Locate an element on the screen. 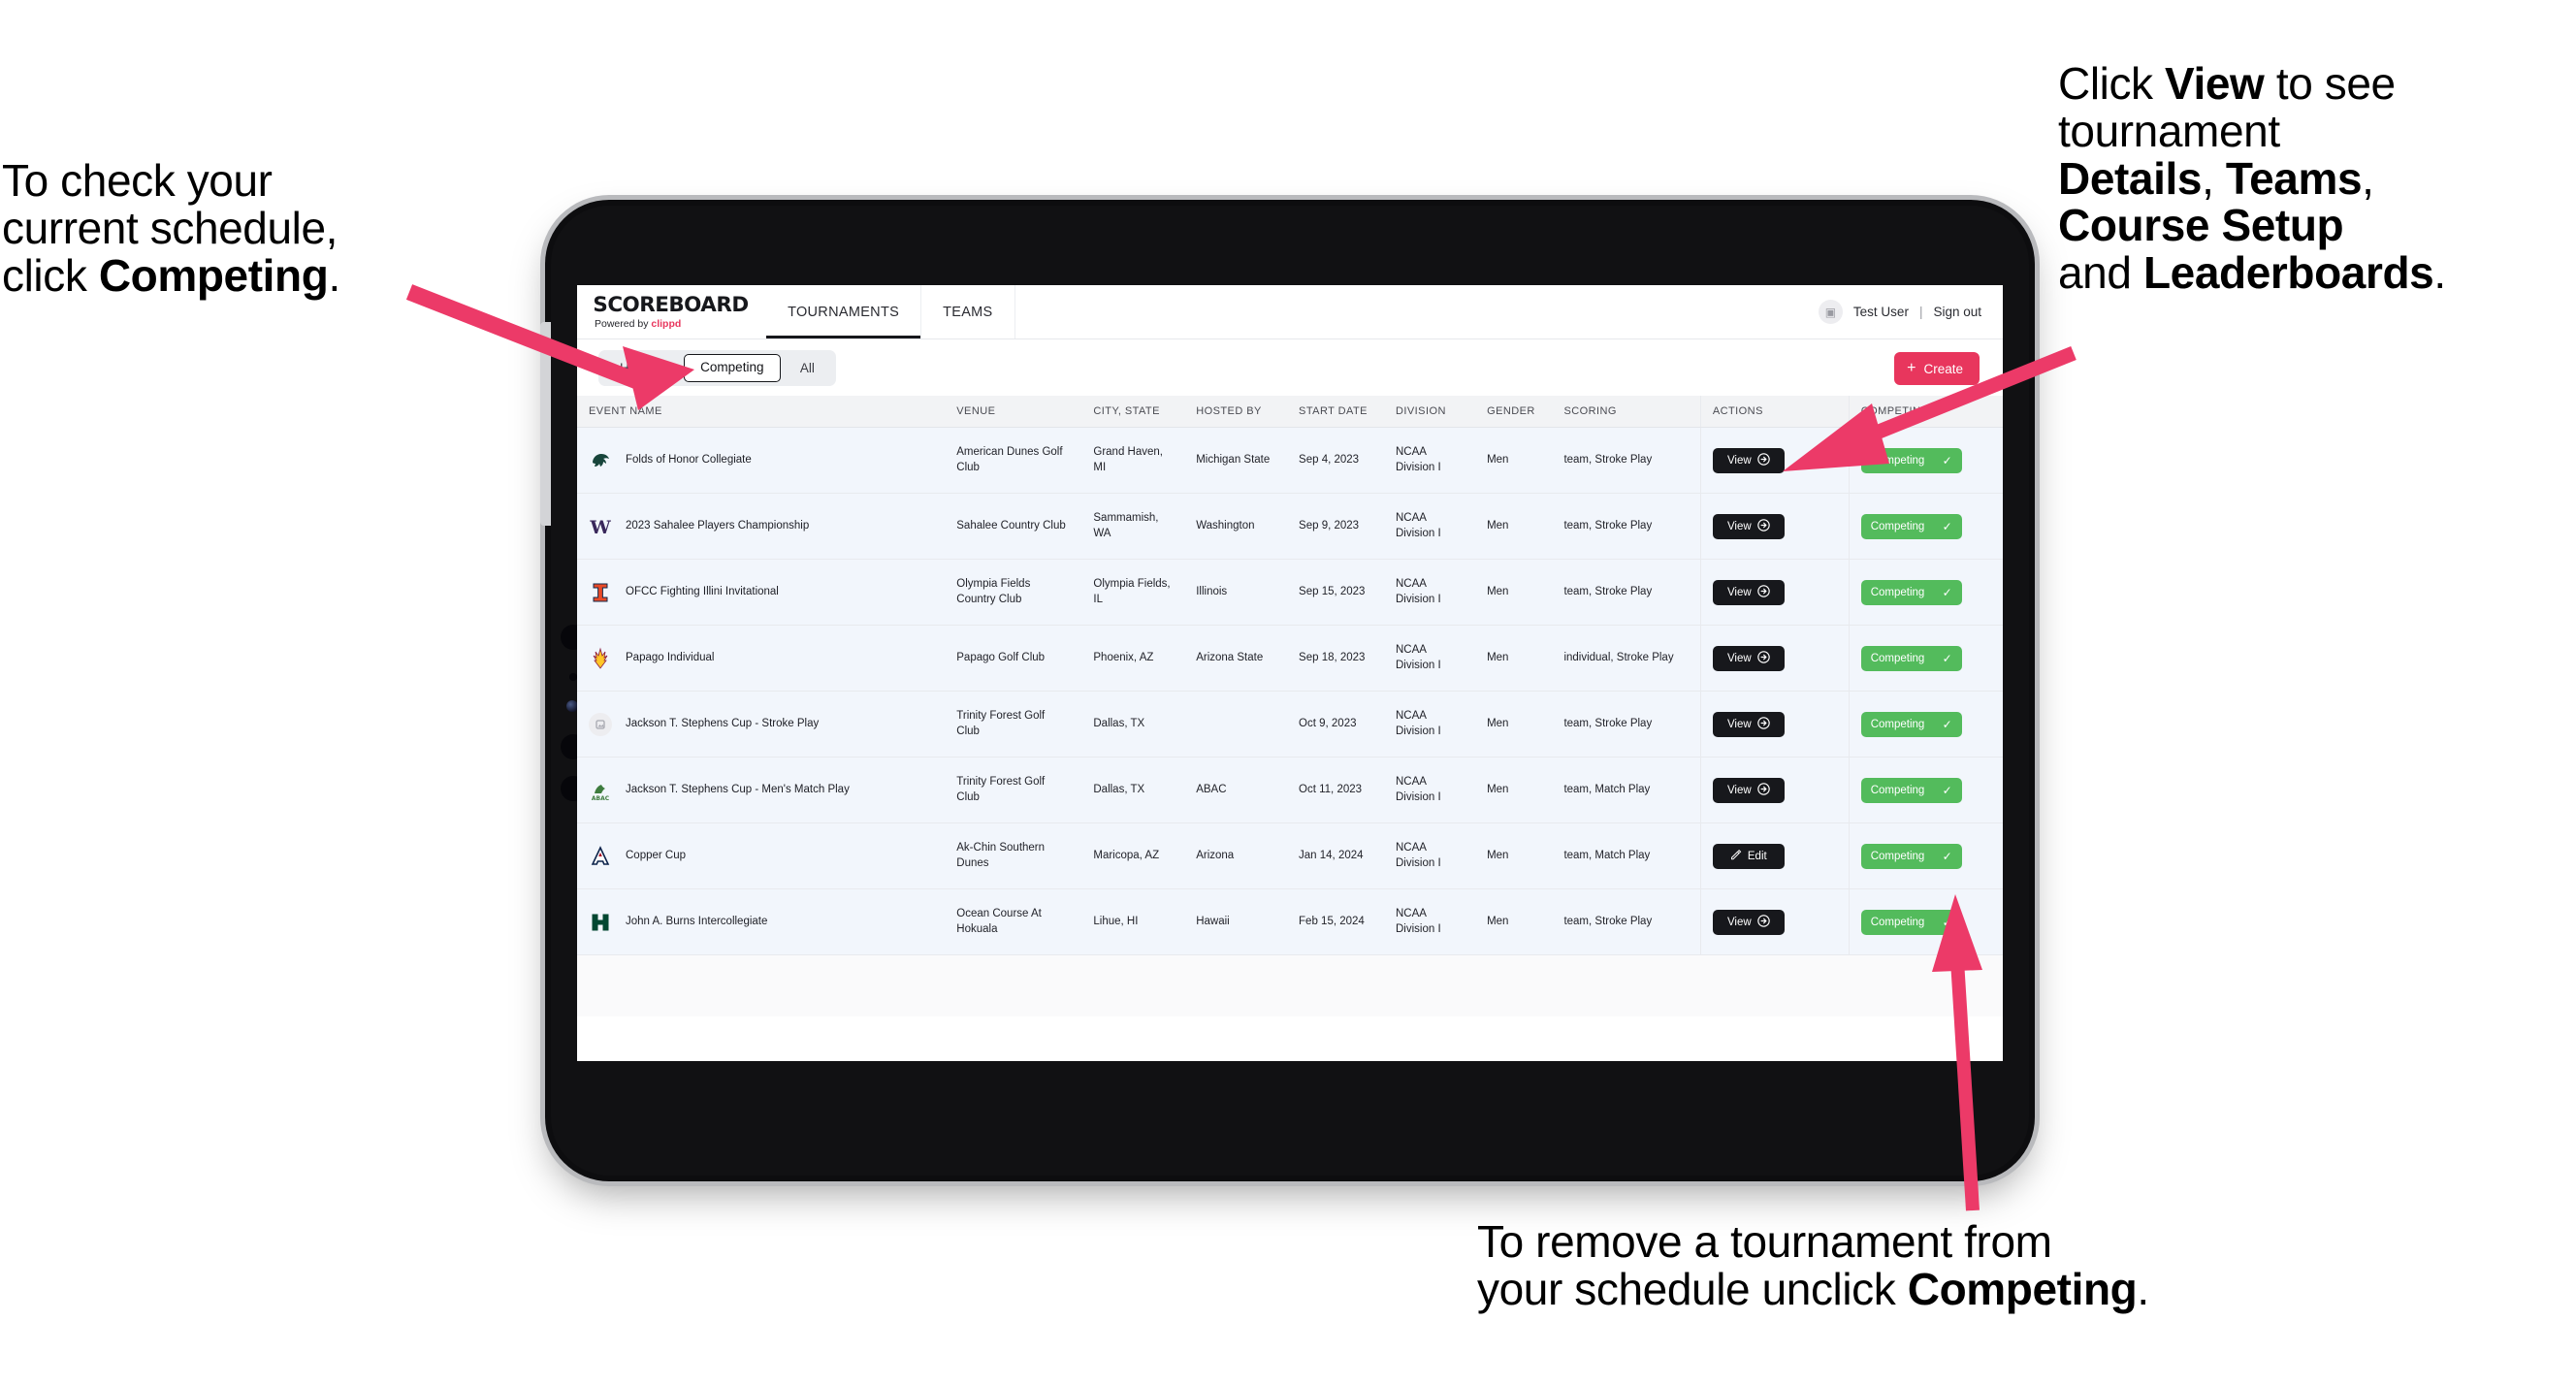 This screenshot has height=1386, width=2576. cell-event-name: Folds of Honor Collegiate is located at coordinates (761, 460).